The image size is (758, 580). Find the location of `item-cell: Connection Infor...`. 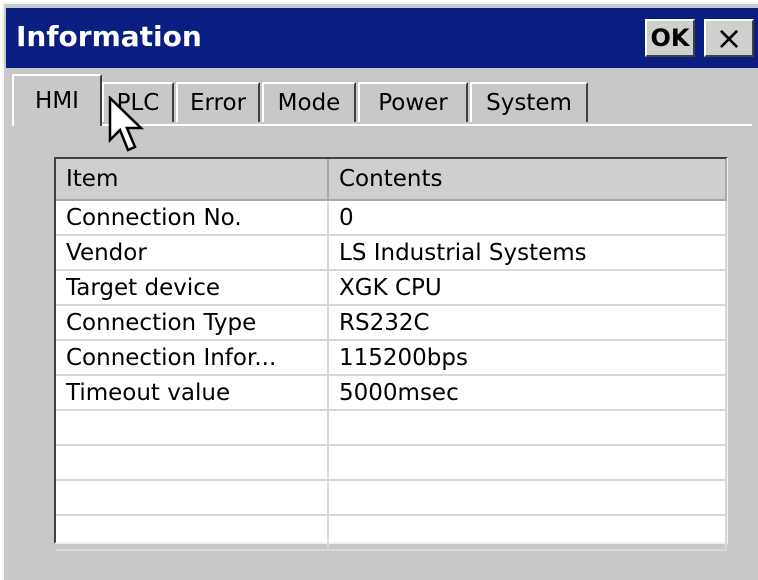

item-cell: Connection Infor... is located at coordinates (192, 358).